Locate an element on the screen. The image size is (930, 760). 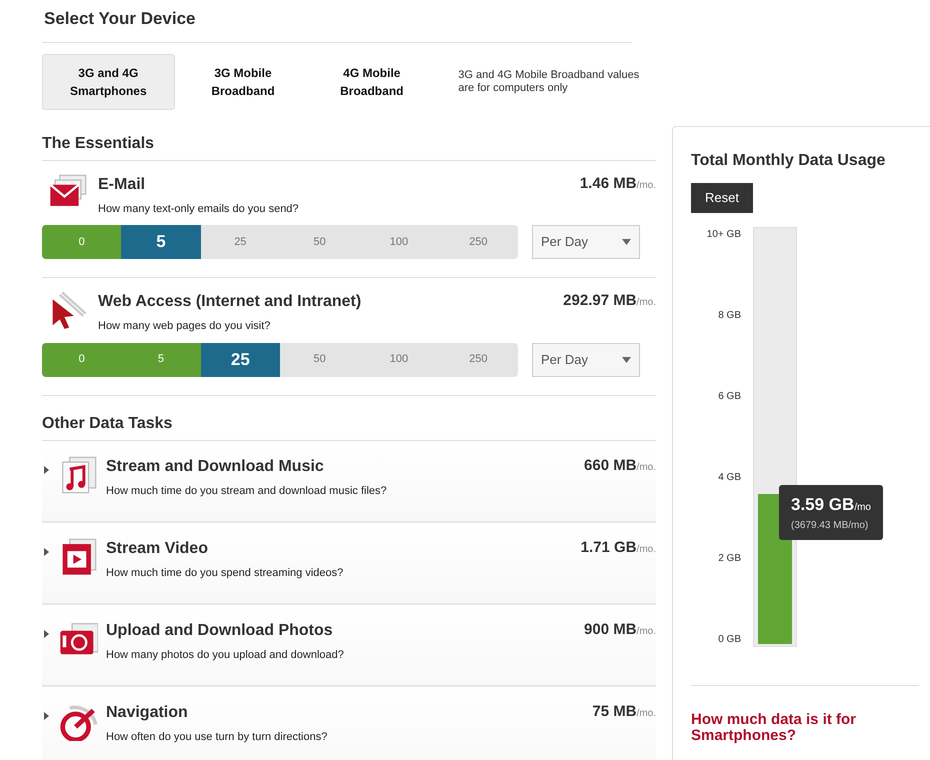
usage-amount: 75 MB/mo. is located at coordinates (624, 712).